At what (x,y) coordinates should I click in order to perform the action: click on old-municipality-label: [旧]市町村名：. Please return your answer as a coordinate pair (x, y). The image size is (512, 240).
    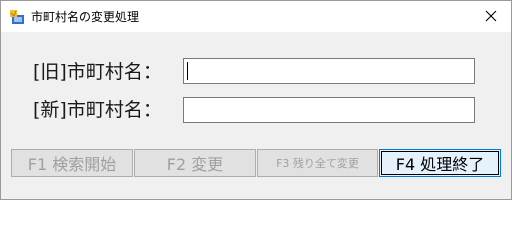
    Looking at the image, I should click on (97, 72).